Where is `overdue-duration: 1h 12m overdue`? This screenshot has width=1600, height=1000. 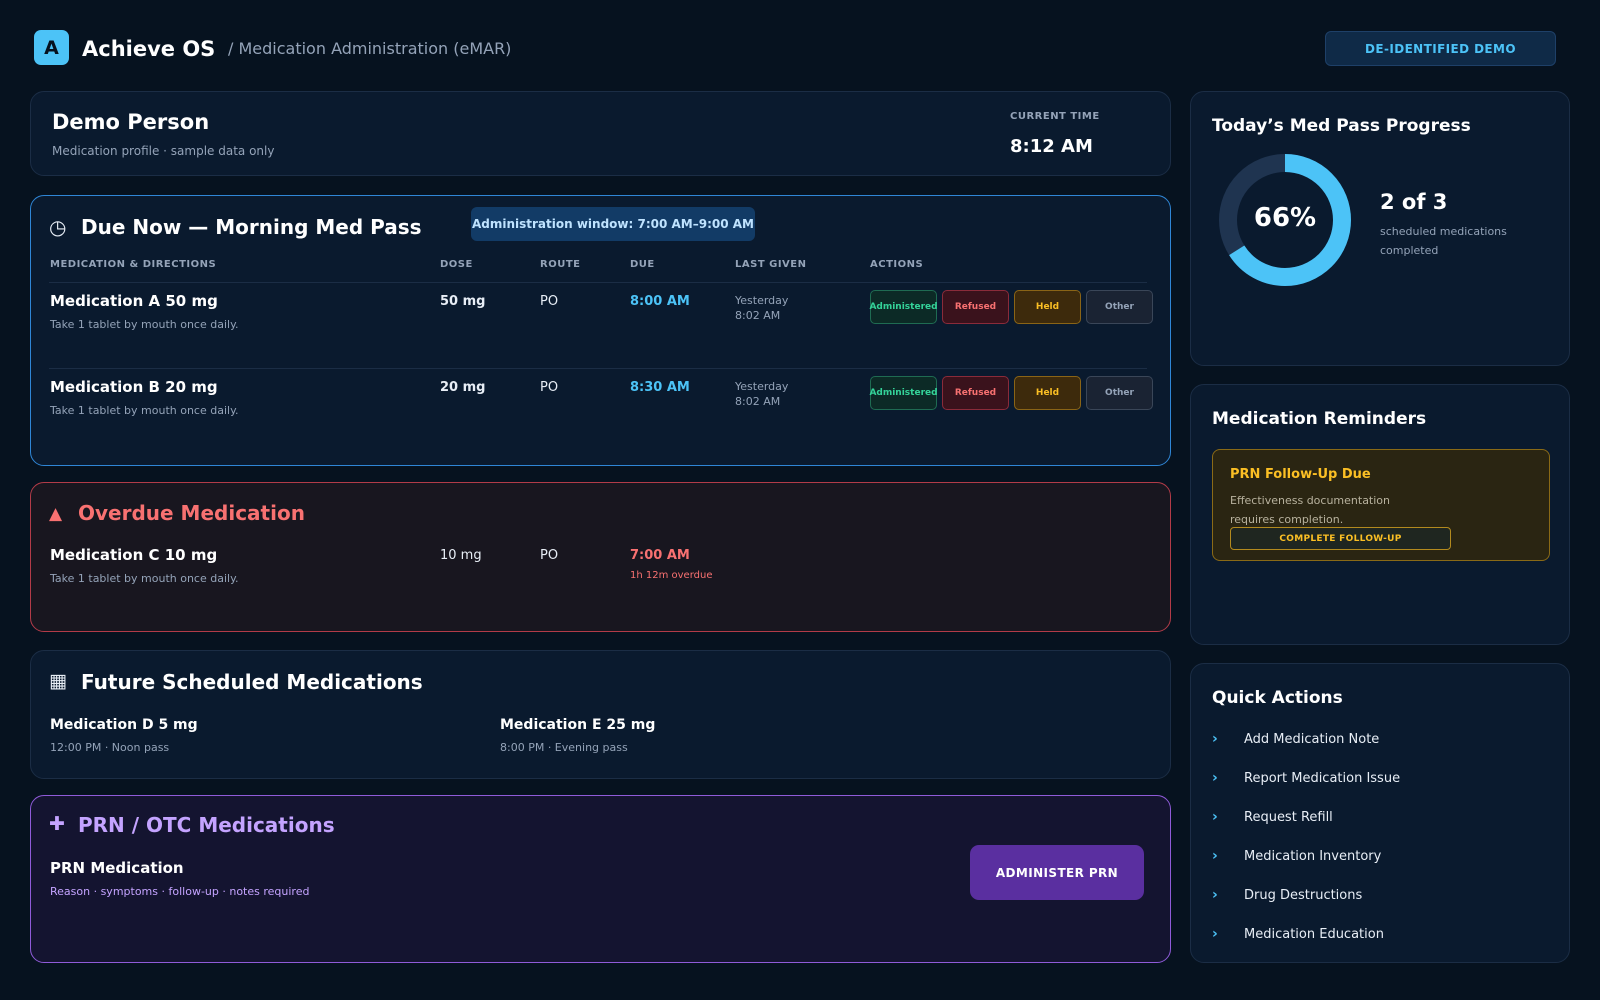
overdue-duration: 1h 12m overdue is located at coordinates (671, 575).